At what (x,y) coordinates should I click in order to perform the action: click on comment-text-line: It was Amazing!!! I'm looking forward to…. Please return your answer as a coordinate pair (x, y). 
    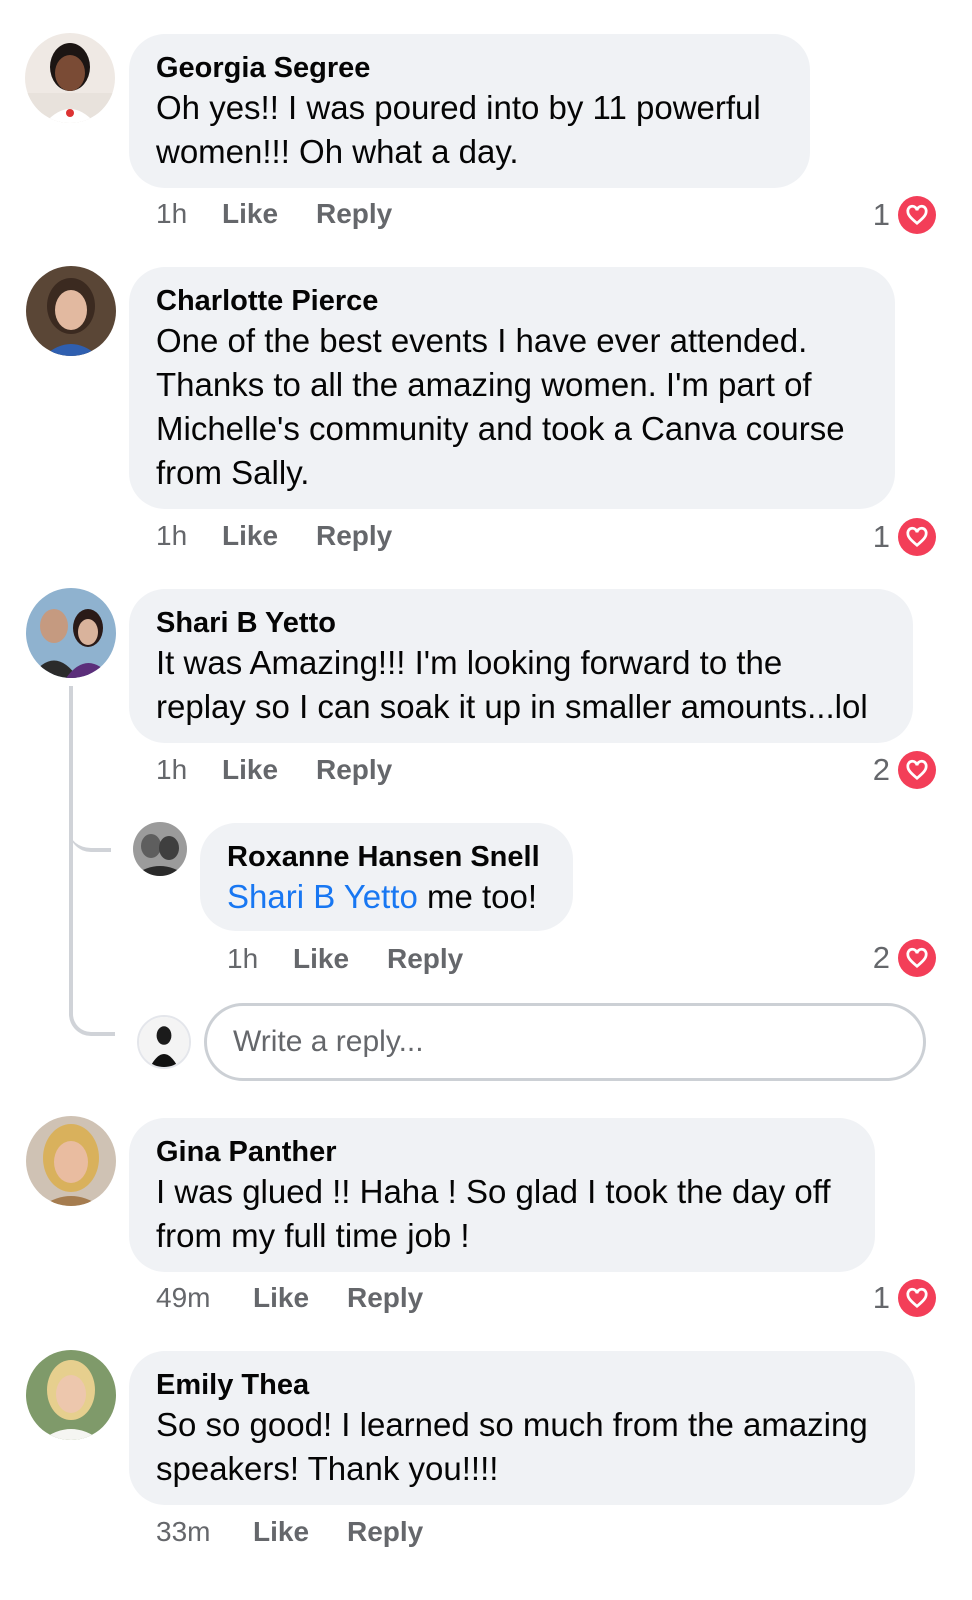
    Looking at the image, I should click on (469, 662).